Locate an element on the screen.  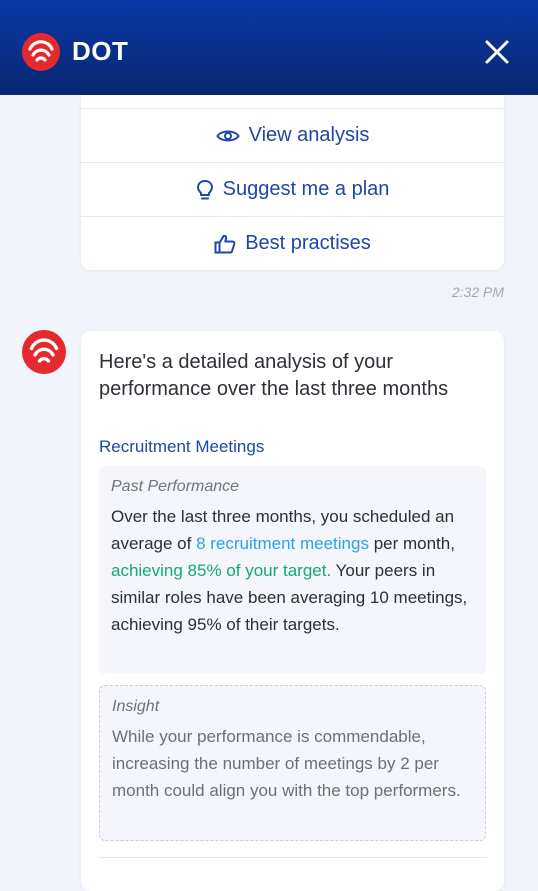
insight-label: Insight is located at coordinates (136, 706).